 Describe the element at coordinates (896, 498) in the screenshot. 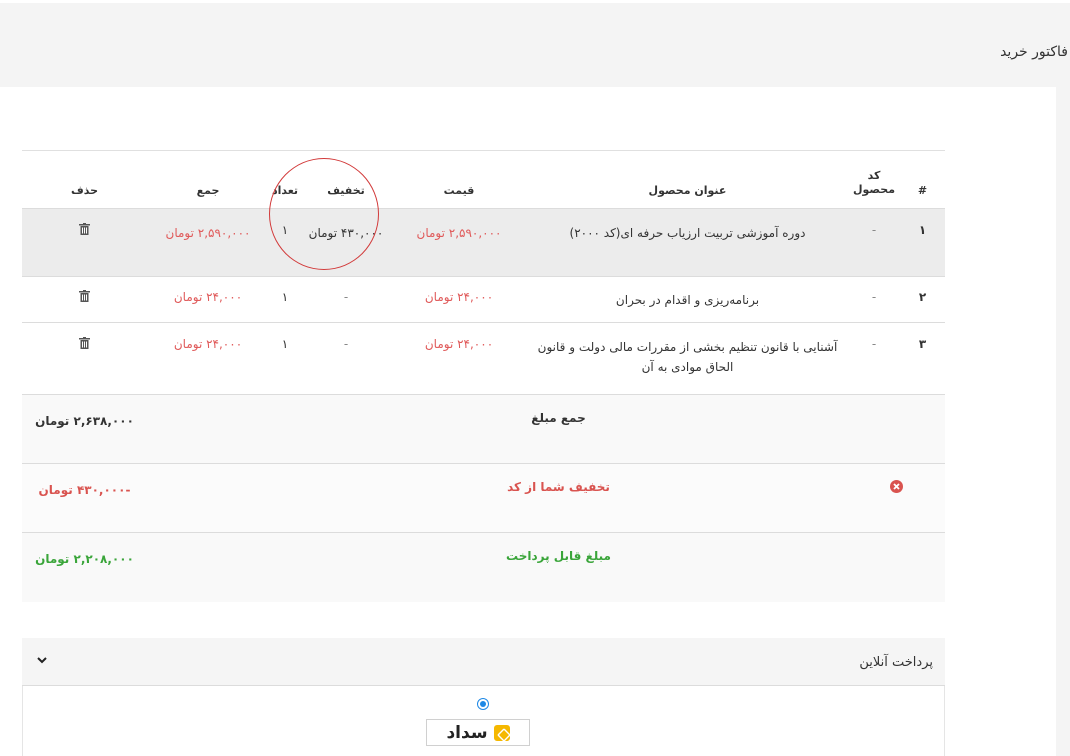

I see `remove-discount-cell` at that location.